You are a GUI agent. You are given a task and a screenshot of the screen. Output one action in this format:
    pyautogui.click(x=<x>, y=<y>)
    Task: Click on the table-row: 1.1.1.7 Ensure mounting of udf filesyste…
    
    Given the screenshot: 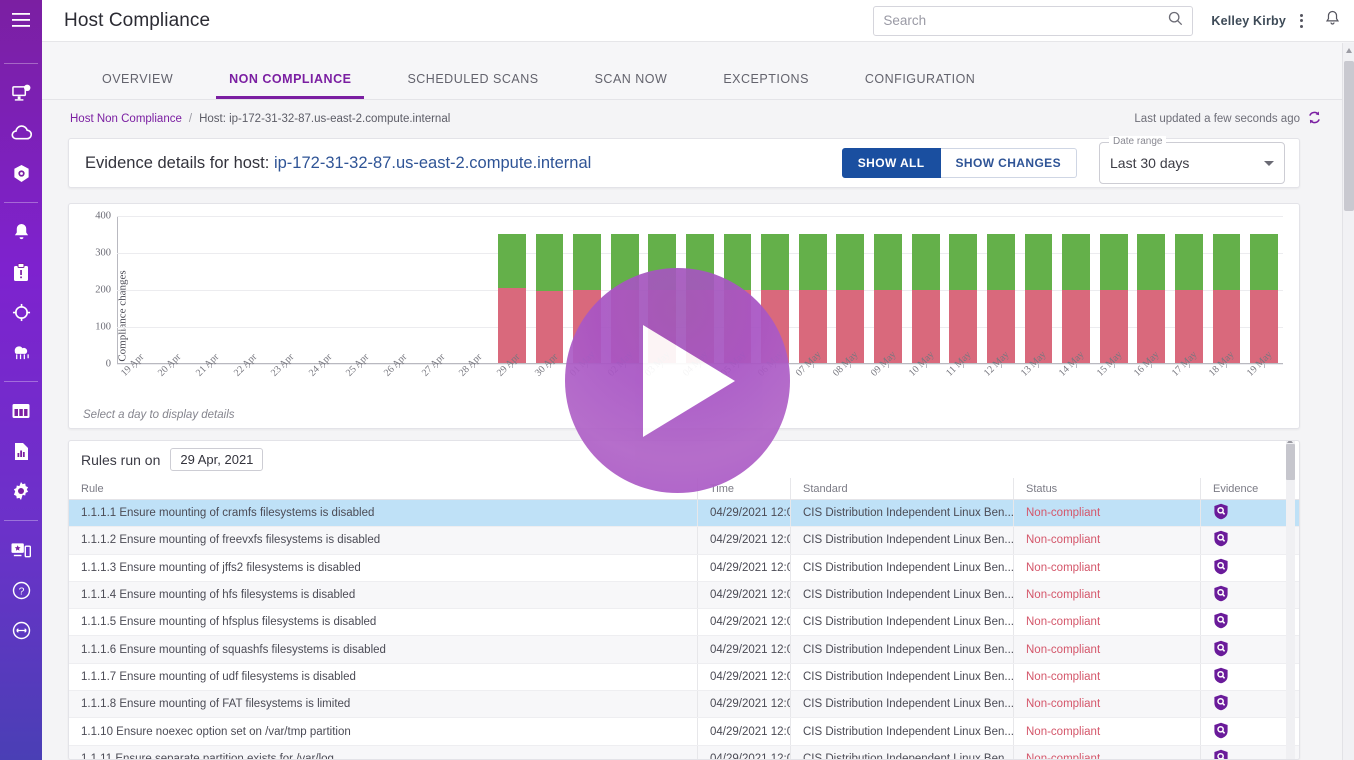 What is the action you would take?
    pyautogui.click(x=684, y=677)
    